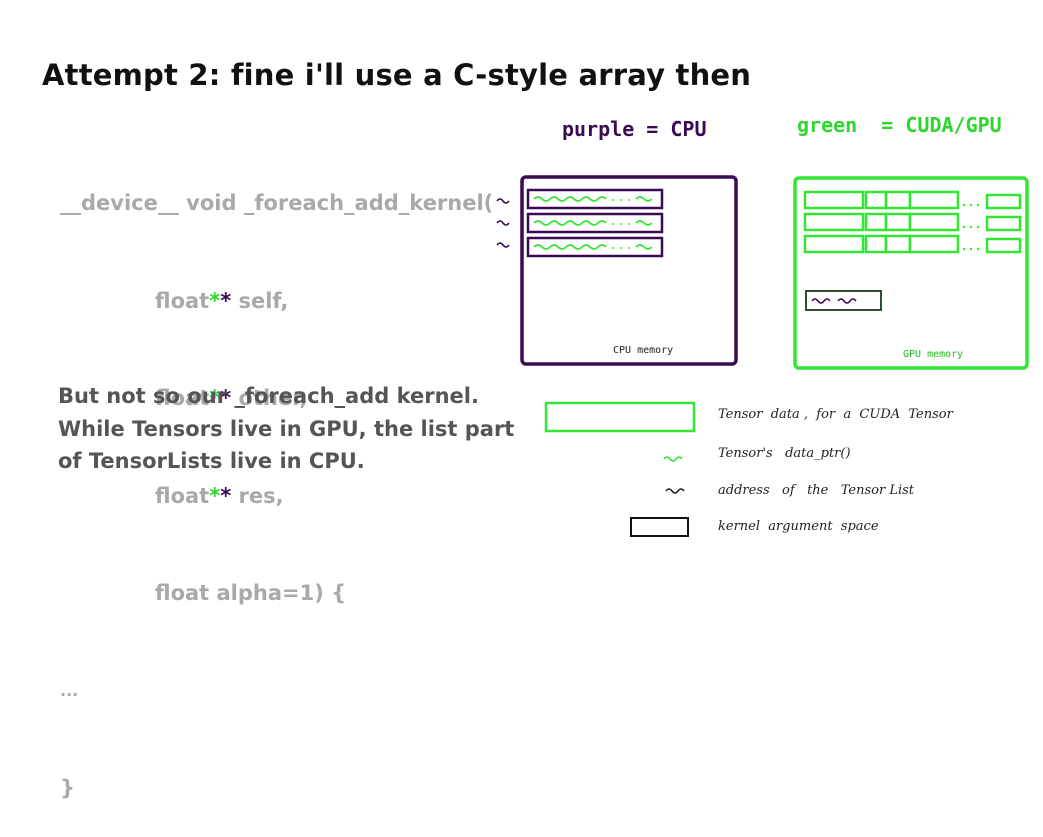 The image size is (1043, 837). Describe the element at coordinates (675, 491) in the screenshot. I see `legend-address-swatch` at that location.